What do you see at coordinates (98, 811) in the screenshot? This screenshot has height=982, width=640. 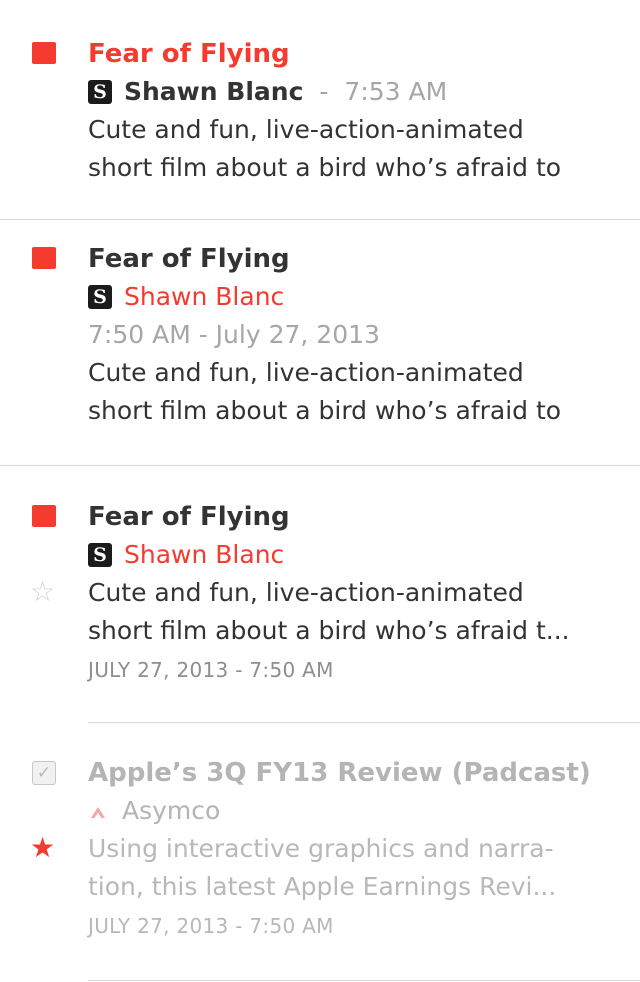 I see `asymco-logo-icon` at bounding box center [98, 811].